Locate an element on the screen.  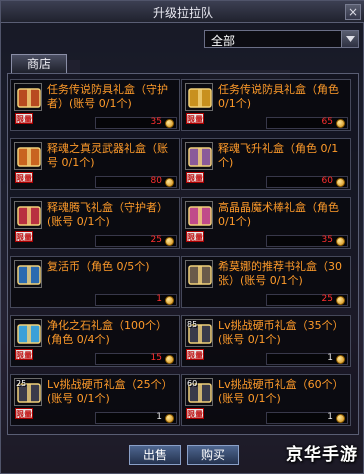
item-price: 65 is located at coordinates (327, 122).